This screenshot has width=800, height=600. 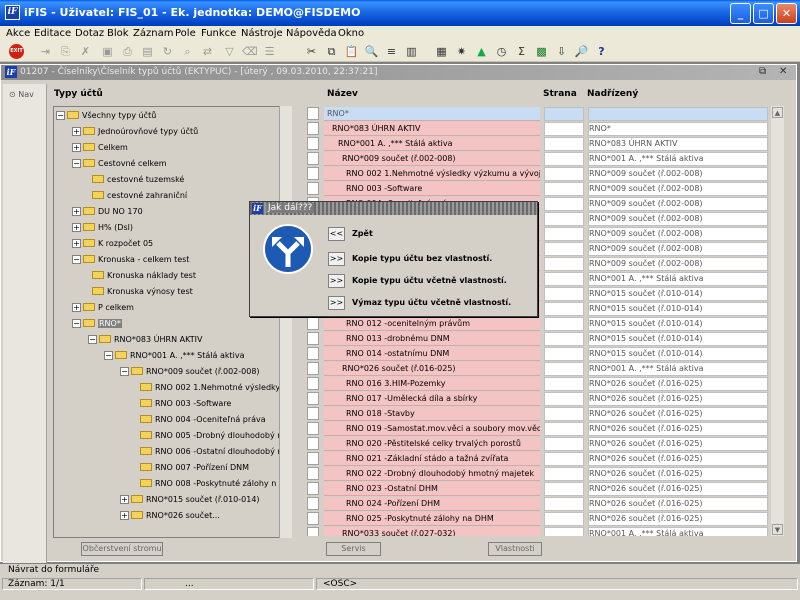 I want to click on calendar-icon: ▦, so click(x=441, y=51).